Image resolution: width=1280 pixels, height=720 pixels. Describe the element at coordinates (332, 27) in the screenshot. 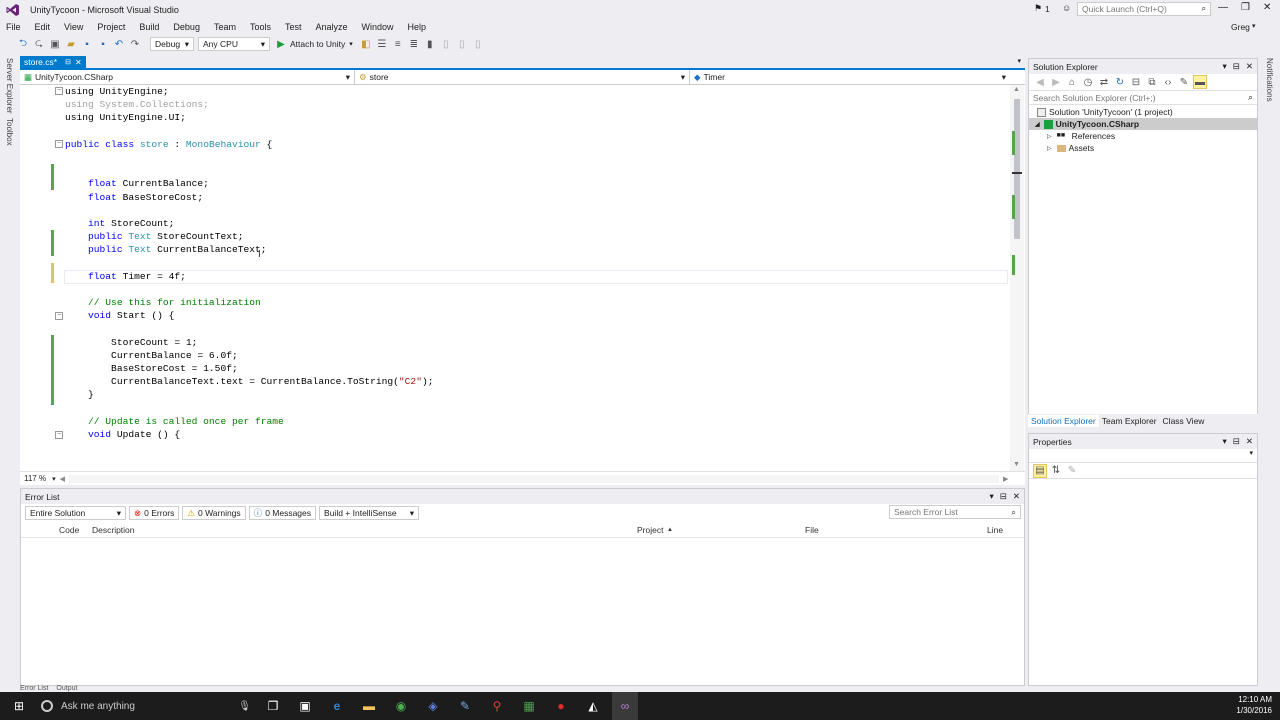

I see `menu-analyze: Analyze` at that location.